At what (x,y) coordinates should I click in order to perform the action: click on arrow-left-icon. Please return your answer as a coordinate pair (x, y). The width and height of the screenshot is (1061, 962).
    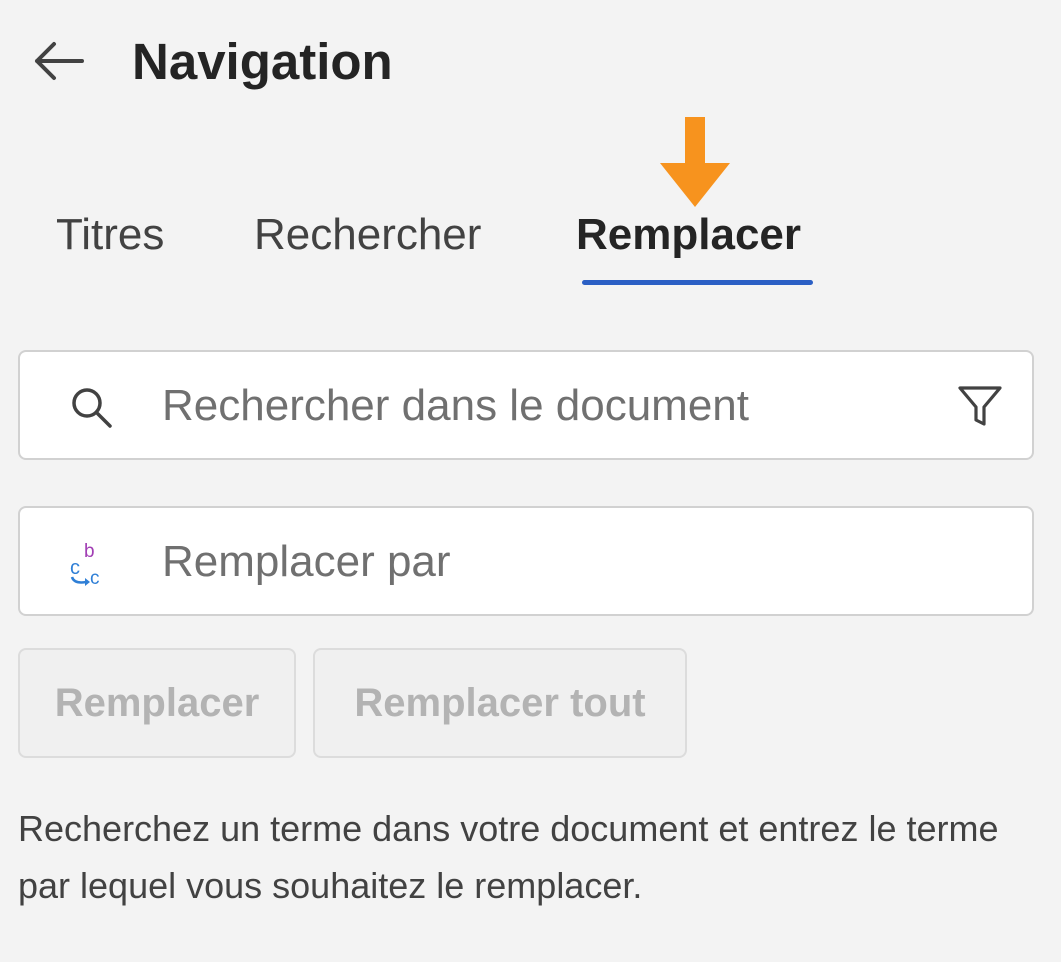
    Looking at the image, I should click on (59, 61).